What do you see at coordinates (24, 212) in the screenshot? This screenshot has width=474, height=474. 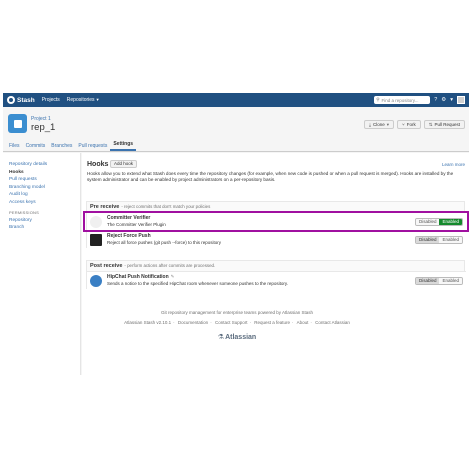 I see `permissions-heading: PERMISSIONS` at bounding box center [24, 212].